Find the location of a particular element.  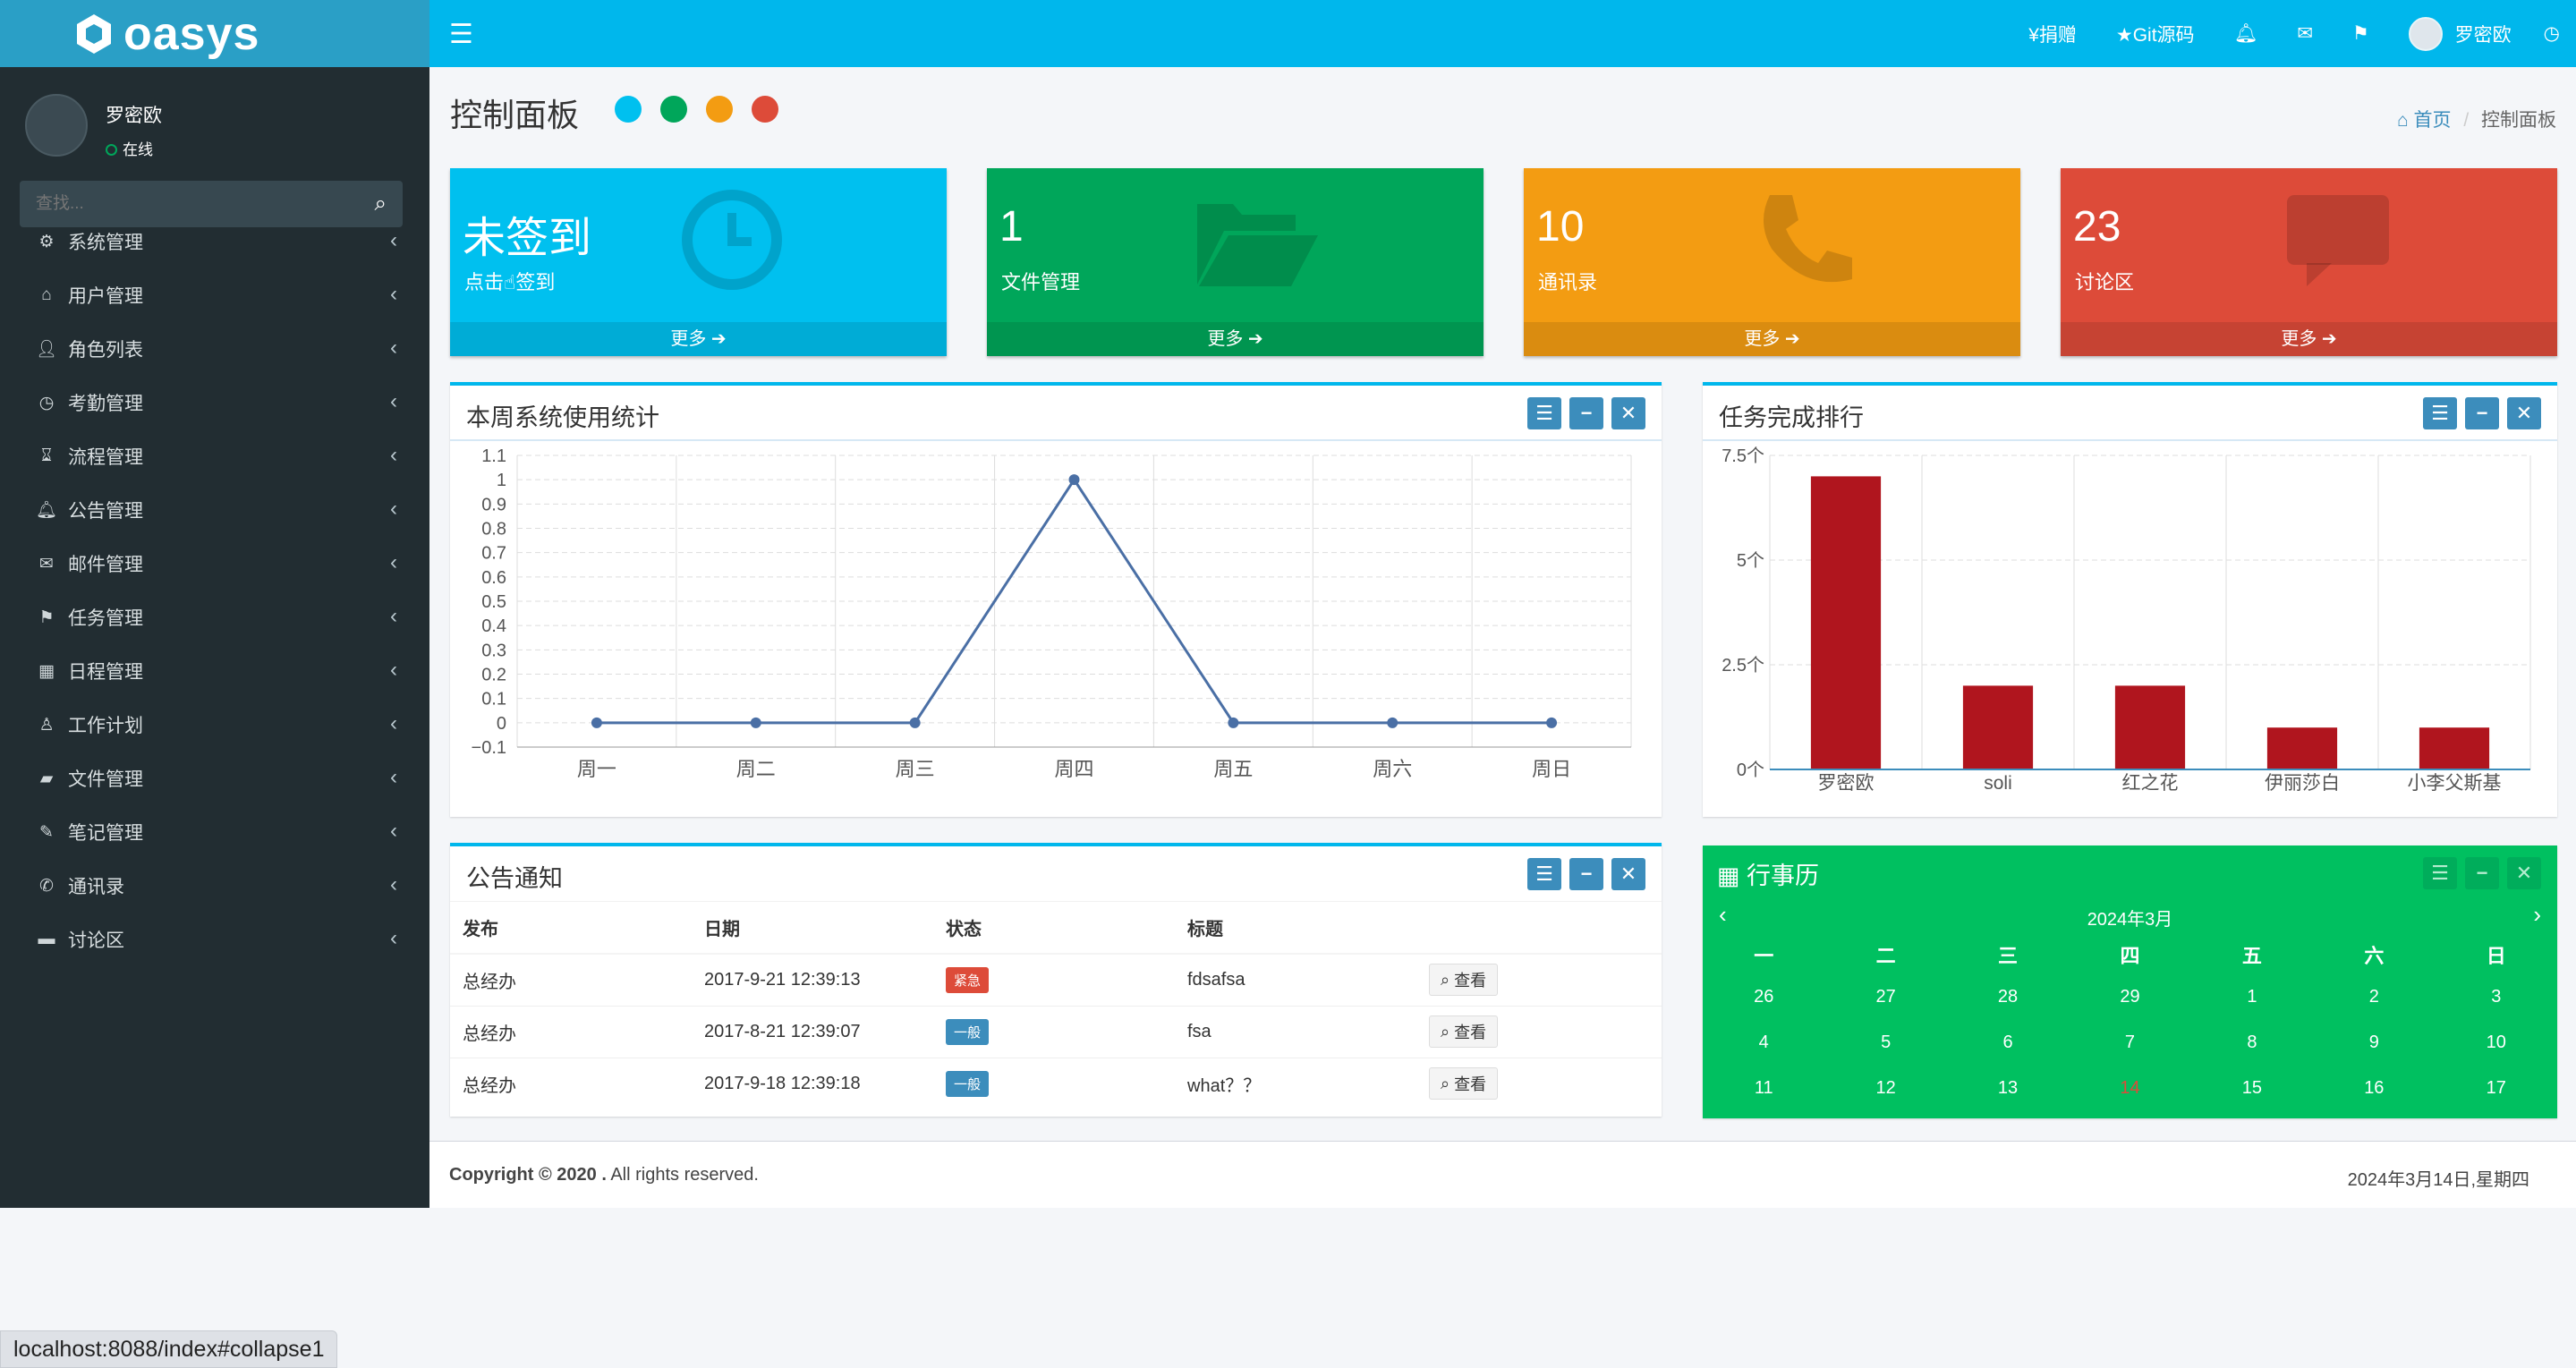

calendar-day: 6 is located at coordinates (2008, 1043).